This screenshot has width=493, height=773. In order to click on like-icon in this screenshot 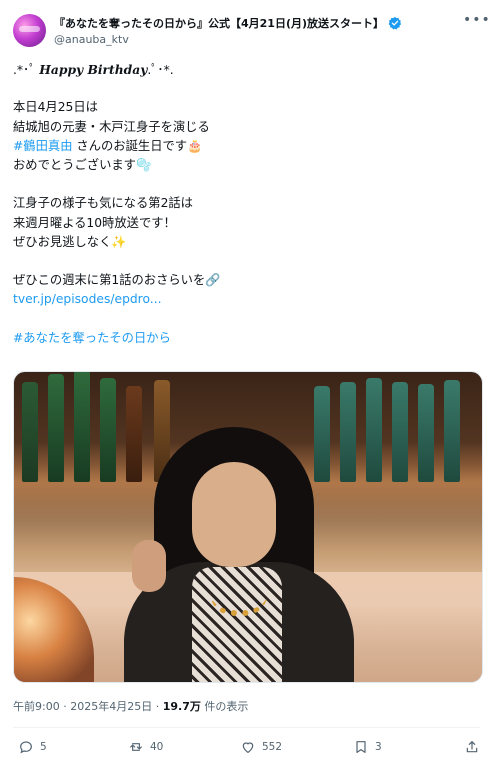, I will do `click(248, 747)`.